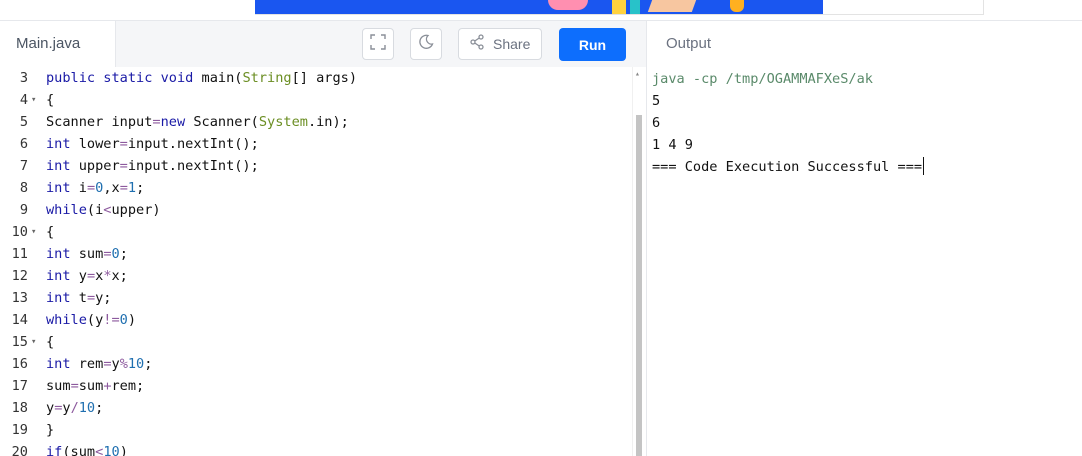 Image resolution: width=1082 pixels, height=456 pixels. I want to click on code-text: int rem=y%10;, so click(99, 364).